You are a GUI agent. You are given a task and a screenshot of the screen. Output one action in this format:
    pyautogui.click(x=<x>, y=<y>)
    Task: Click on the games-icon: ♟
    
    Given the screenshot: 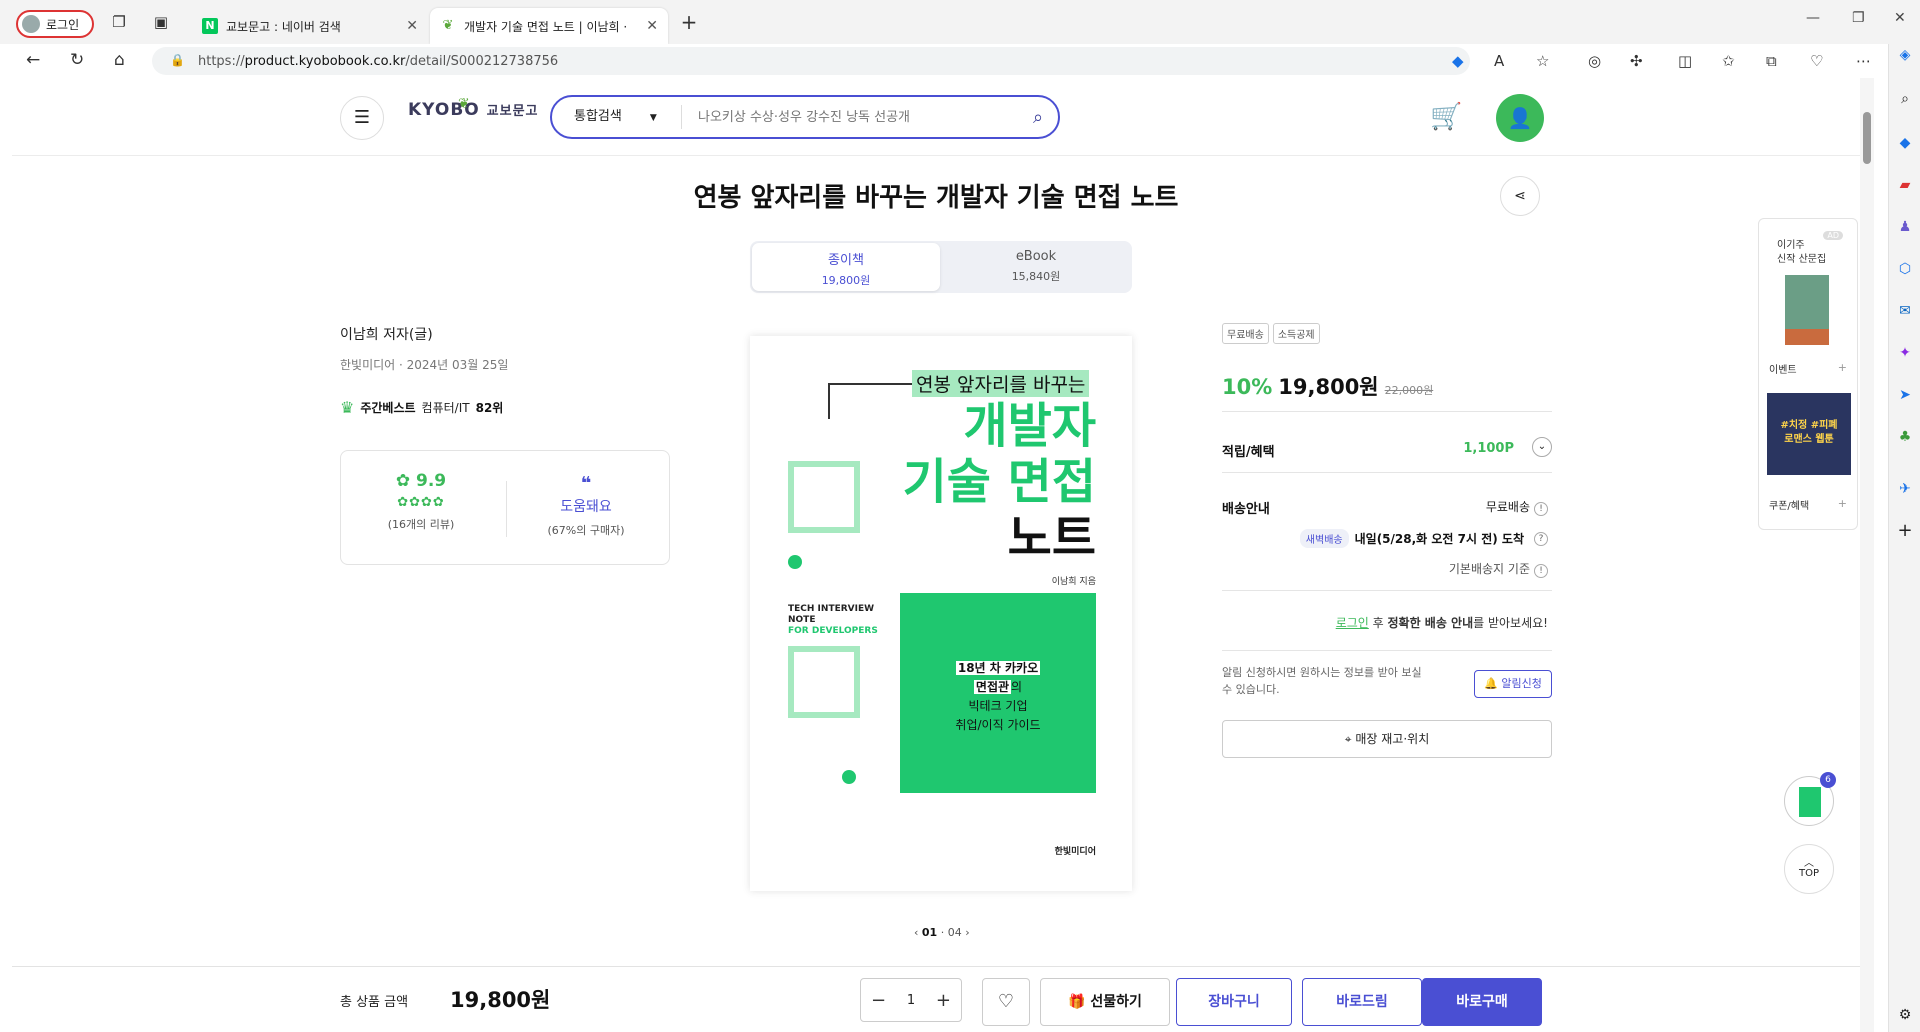 What is the action you would take?
    pyautogui.click(x=1905, y=227)
    